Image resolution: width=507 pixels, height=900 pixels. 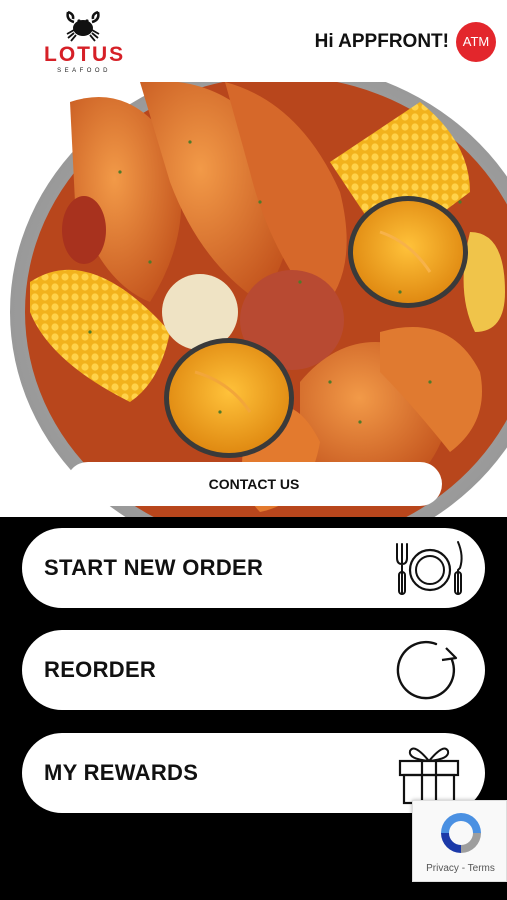 I want to click on reorder-button: REORDER, so click(x=253, y=670).